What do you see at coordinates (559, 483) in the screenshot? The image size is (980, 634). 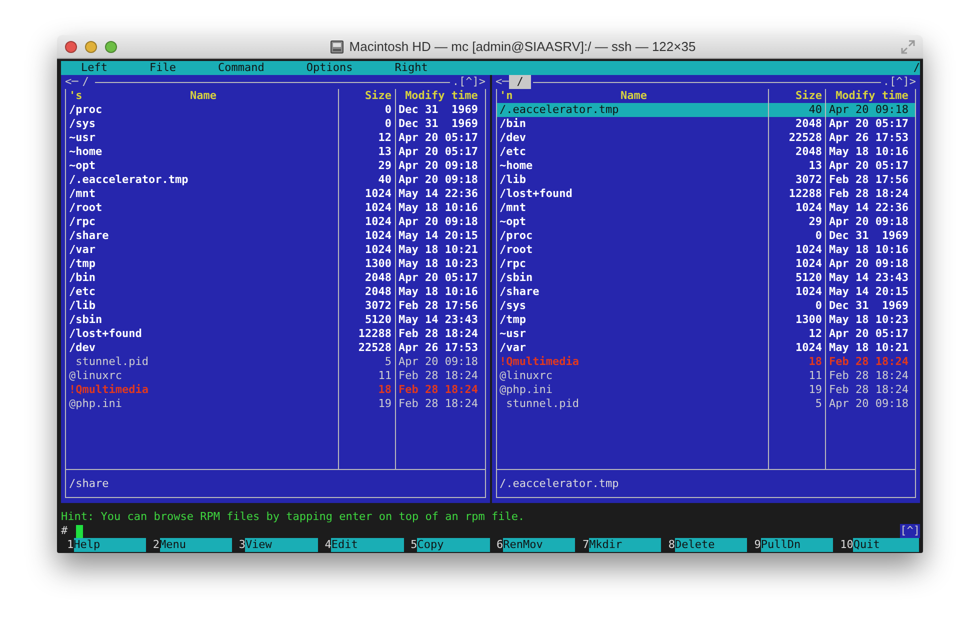 I see `panel-status: /.eaccelerator.tmp` at bounding box center [559, 483].